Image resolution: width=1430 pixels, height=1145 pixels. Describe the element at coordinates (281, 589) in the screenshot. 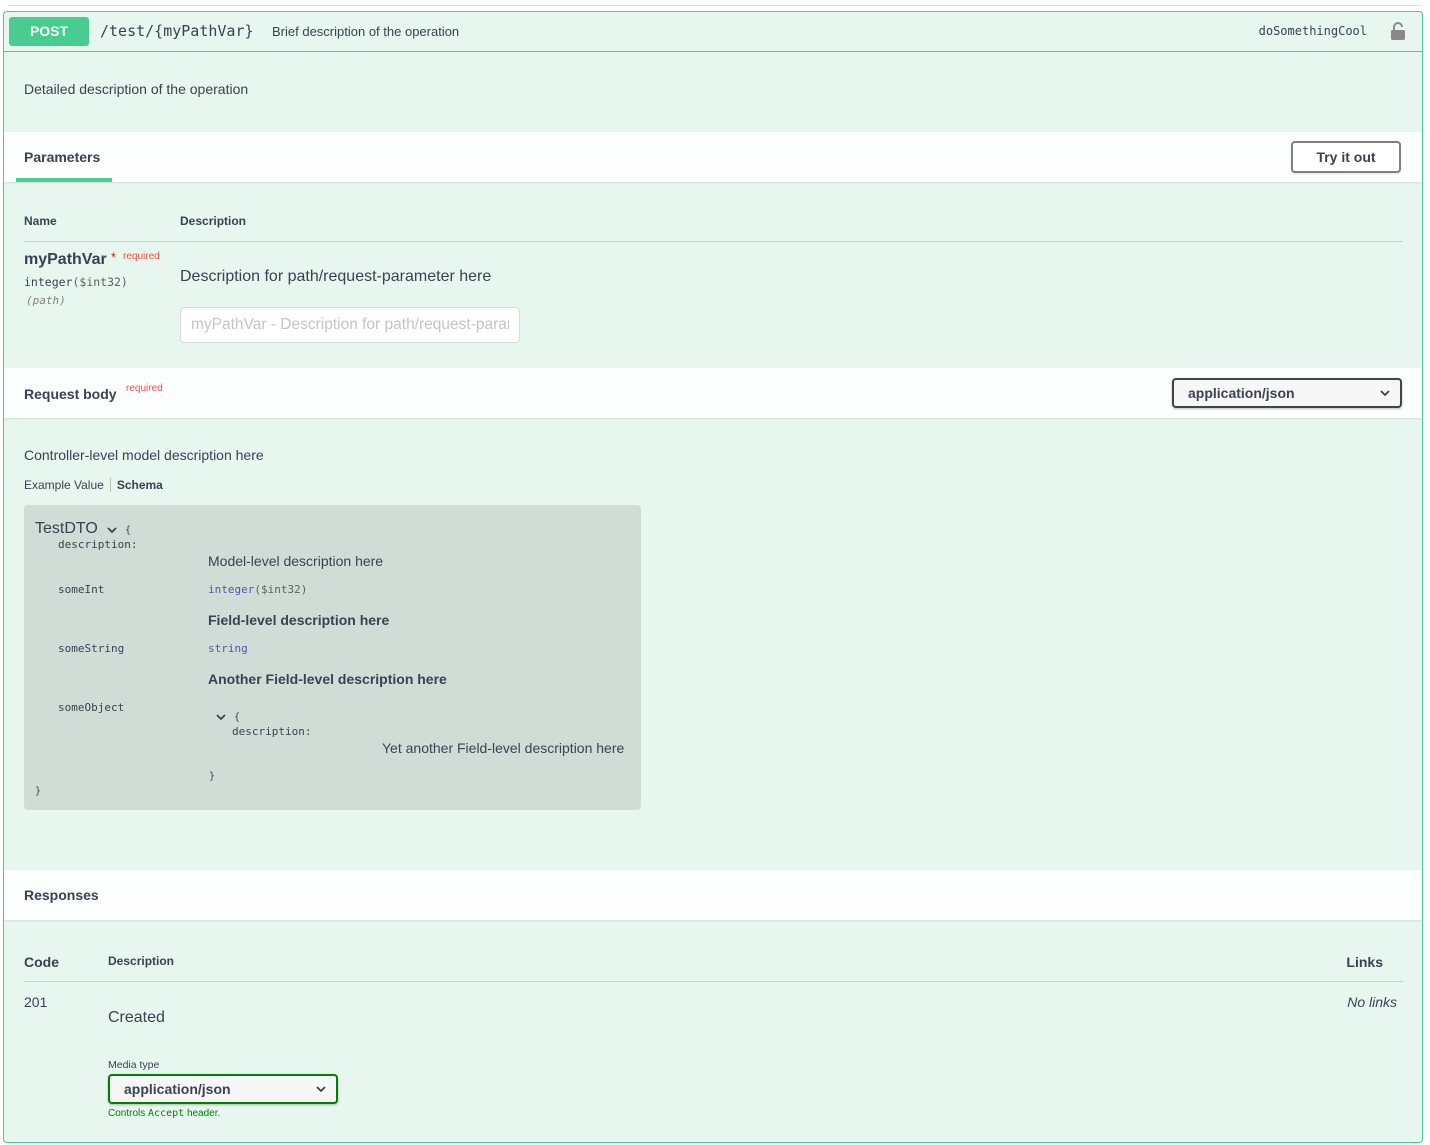

I see `field-type-format: ($int32)` at that location.